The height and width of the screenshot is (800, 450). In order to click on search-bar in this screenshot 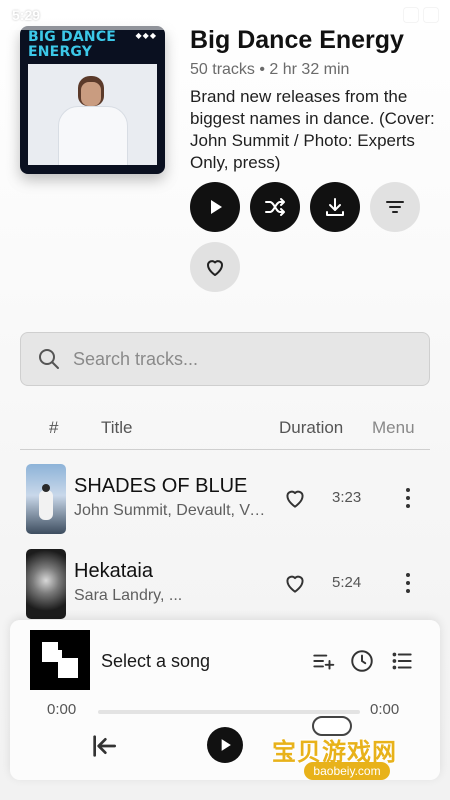, I will do `click(225, 359)`.